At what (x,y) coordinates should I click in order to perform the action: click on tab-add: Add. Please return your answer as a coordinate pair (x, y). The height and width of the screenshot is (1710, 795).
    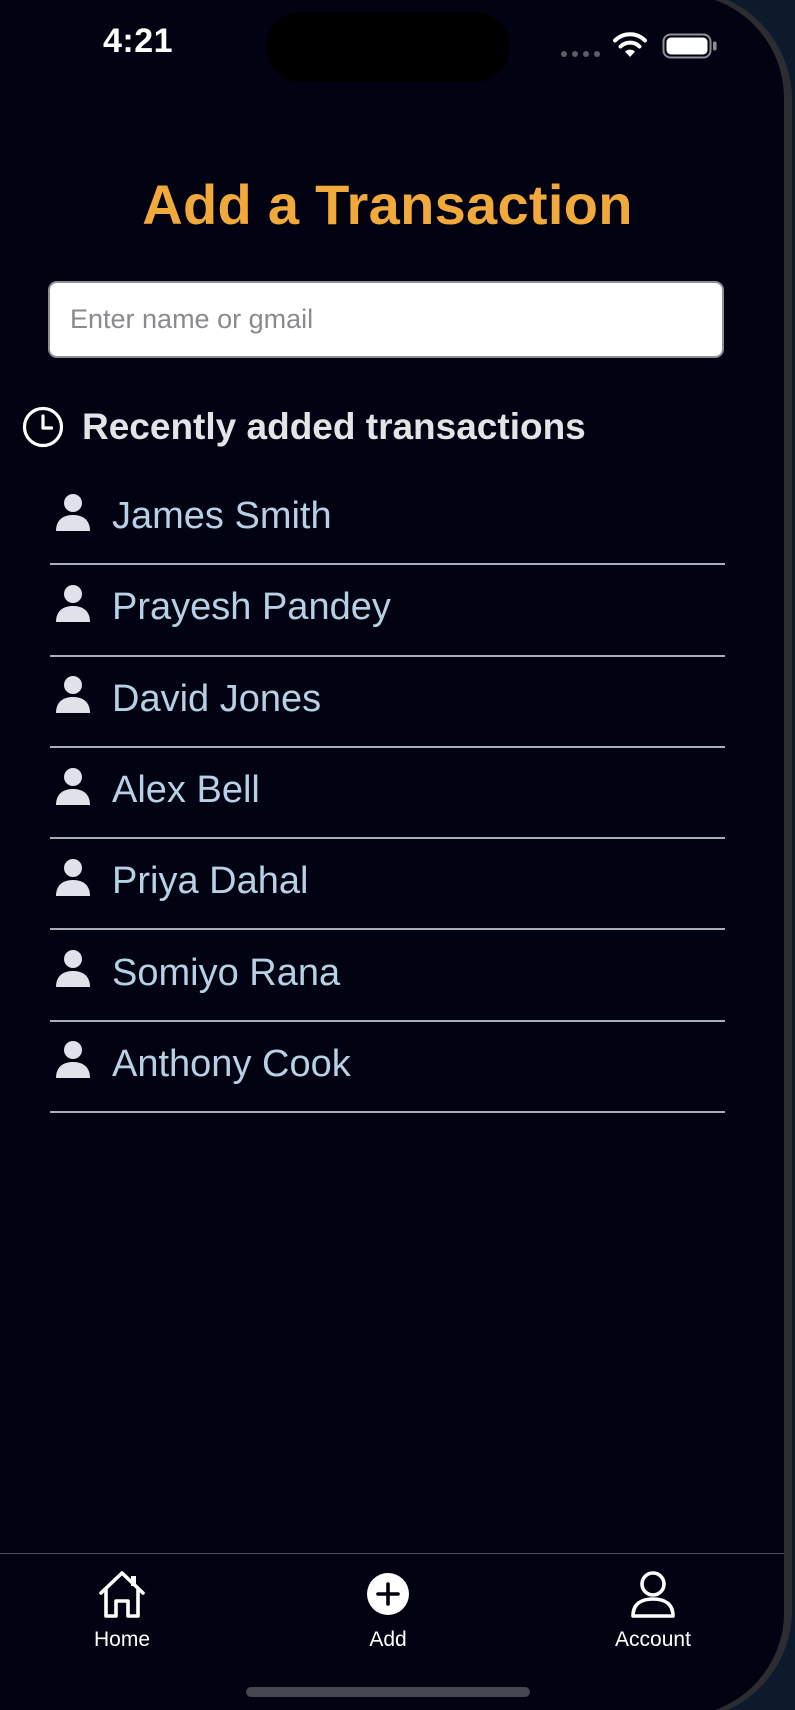
    Looking at the image, I should click on (388, 1616).